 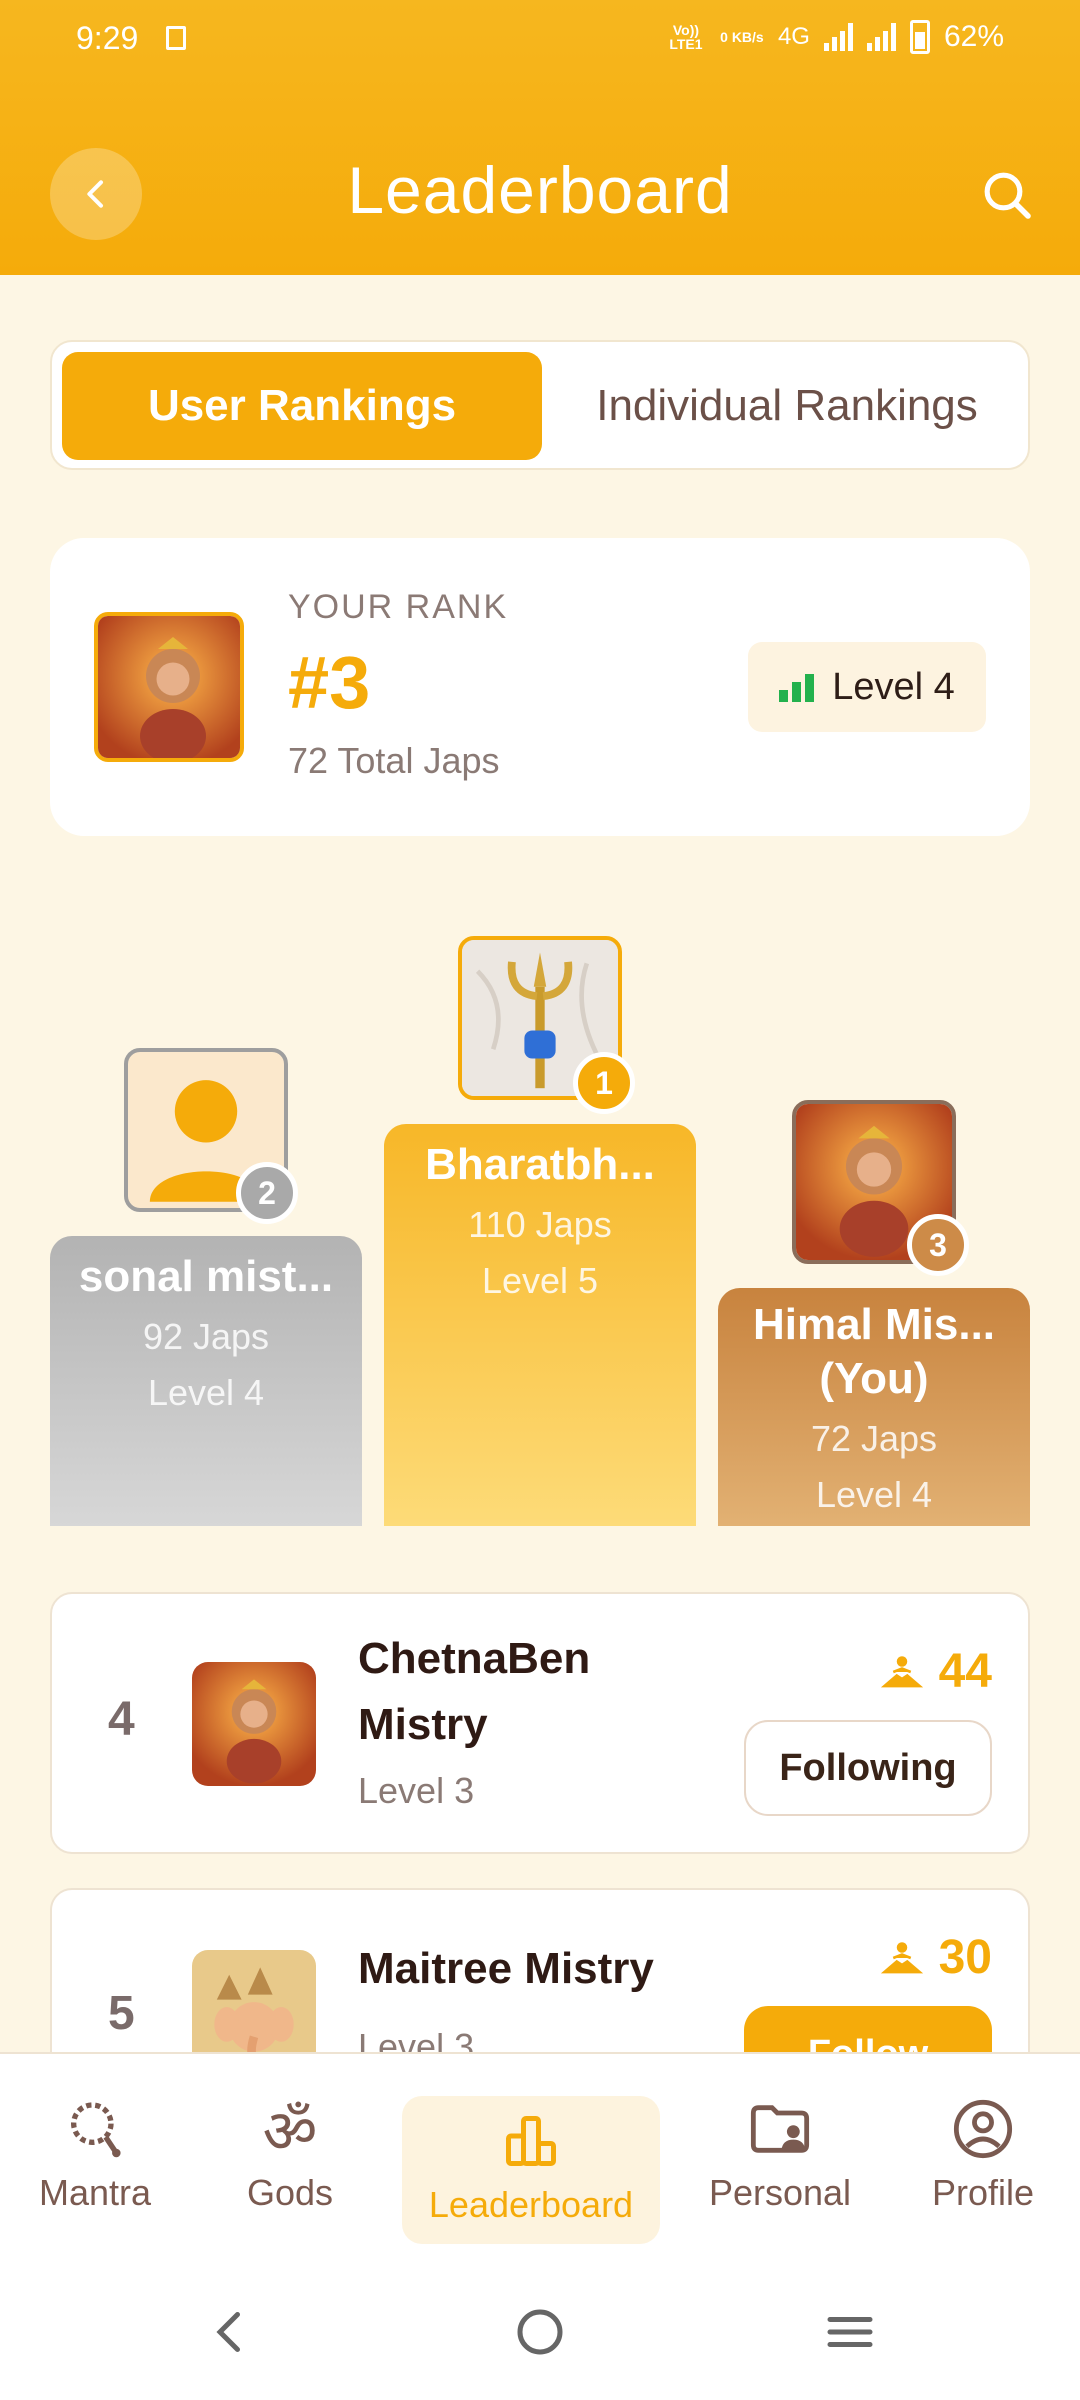 What do you see at coordinates (95, 2192) in the screenshot?
I see `nav-mantra-label: Mantra` at bounding box center [95, 2192].